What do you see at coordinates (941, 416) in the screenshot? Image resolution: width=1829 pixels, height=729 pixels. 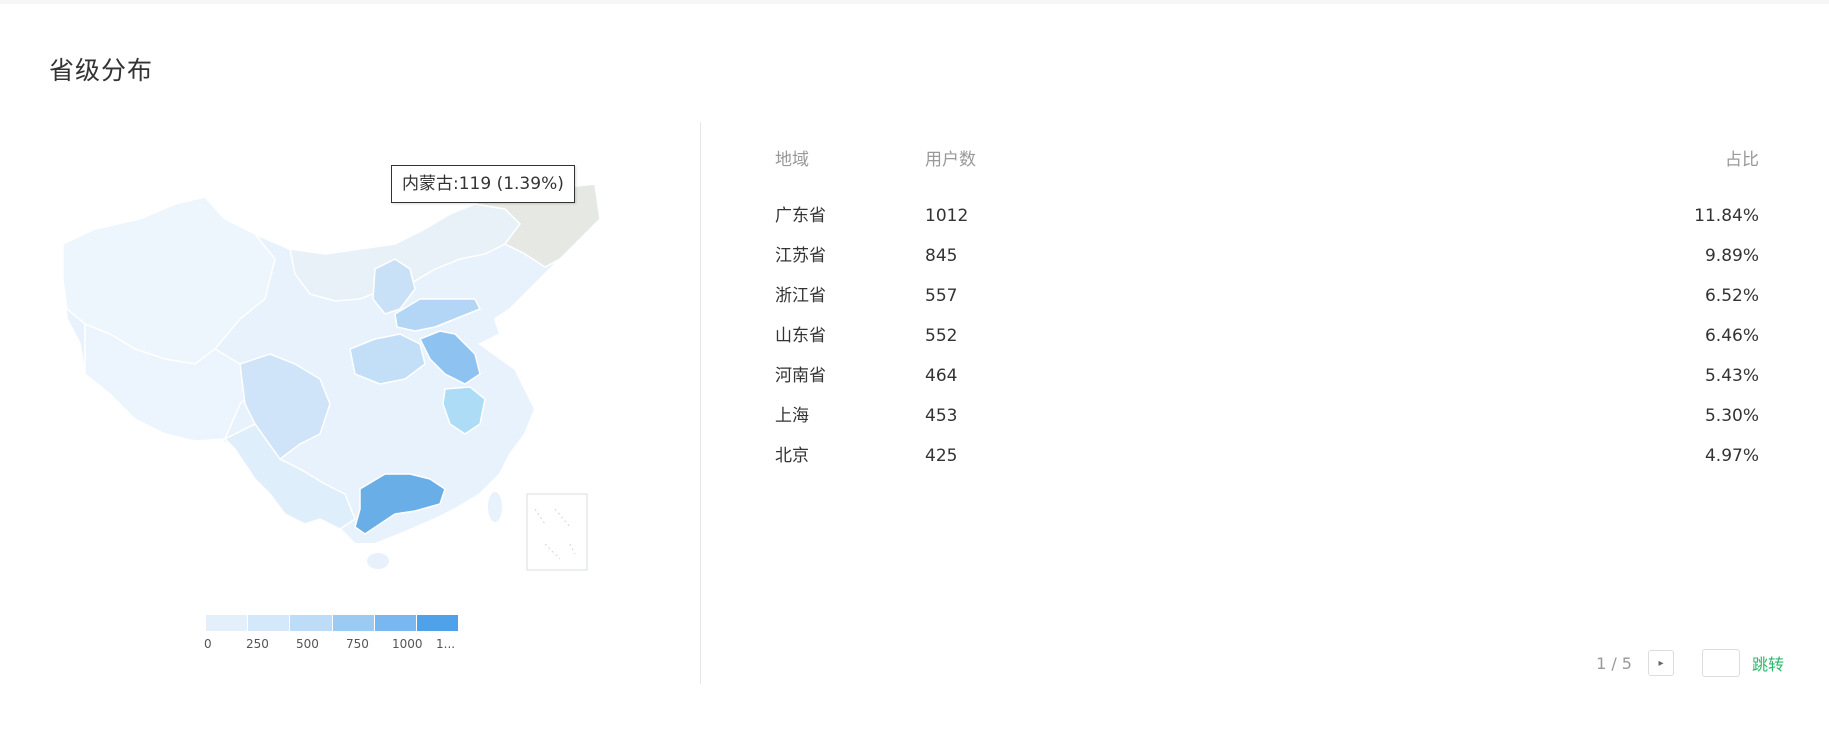 I see `cell-users: 453` at bounding box center [941, 416].